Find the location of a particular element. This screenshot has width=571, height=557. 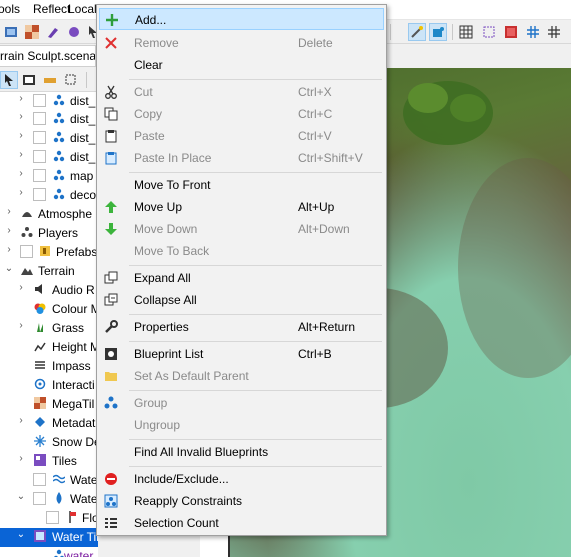

tree-row: › deco is located at coordinates (49, 195).